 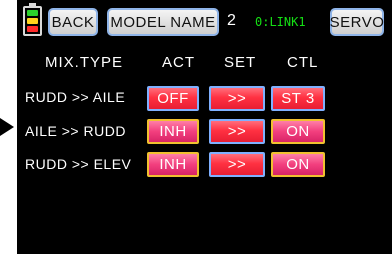 What do you see at coordinates (78, 164) in the screenshot?
I see `mix-row-label: RUDD >> ELEV` at bounding box center [78, 164].